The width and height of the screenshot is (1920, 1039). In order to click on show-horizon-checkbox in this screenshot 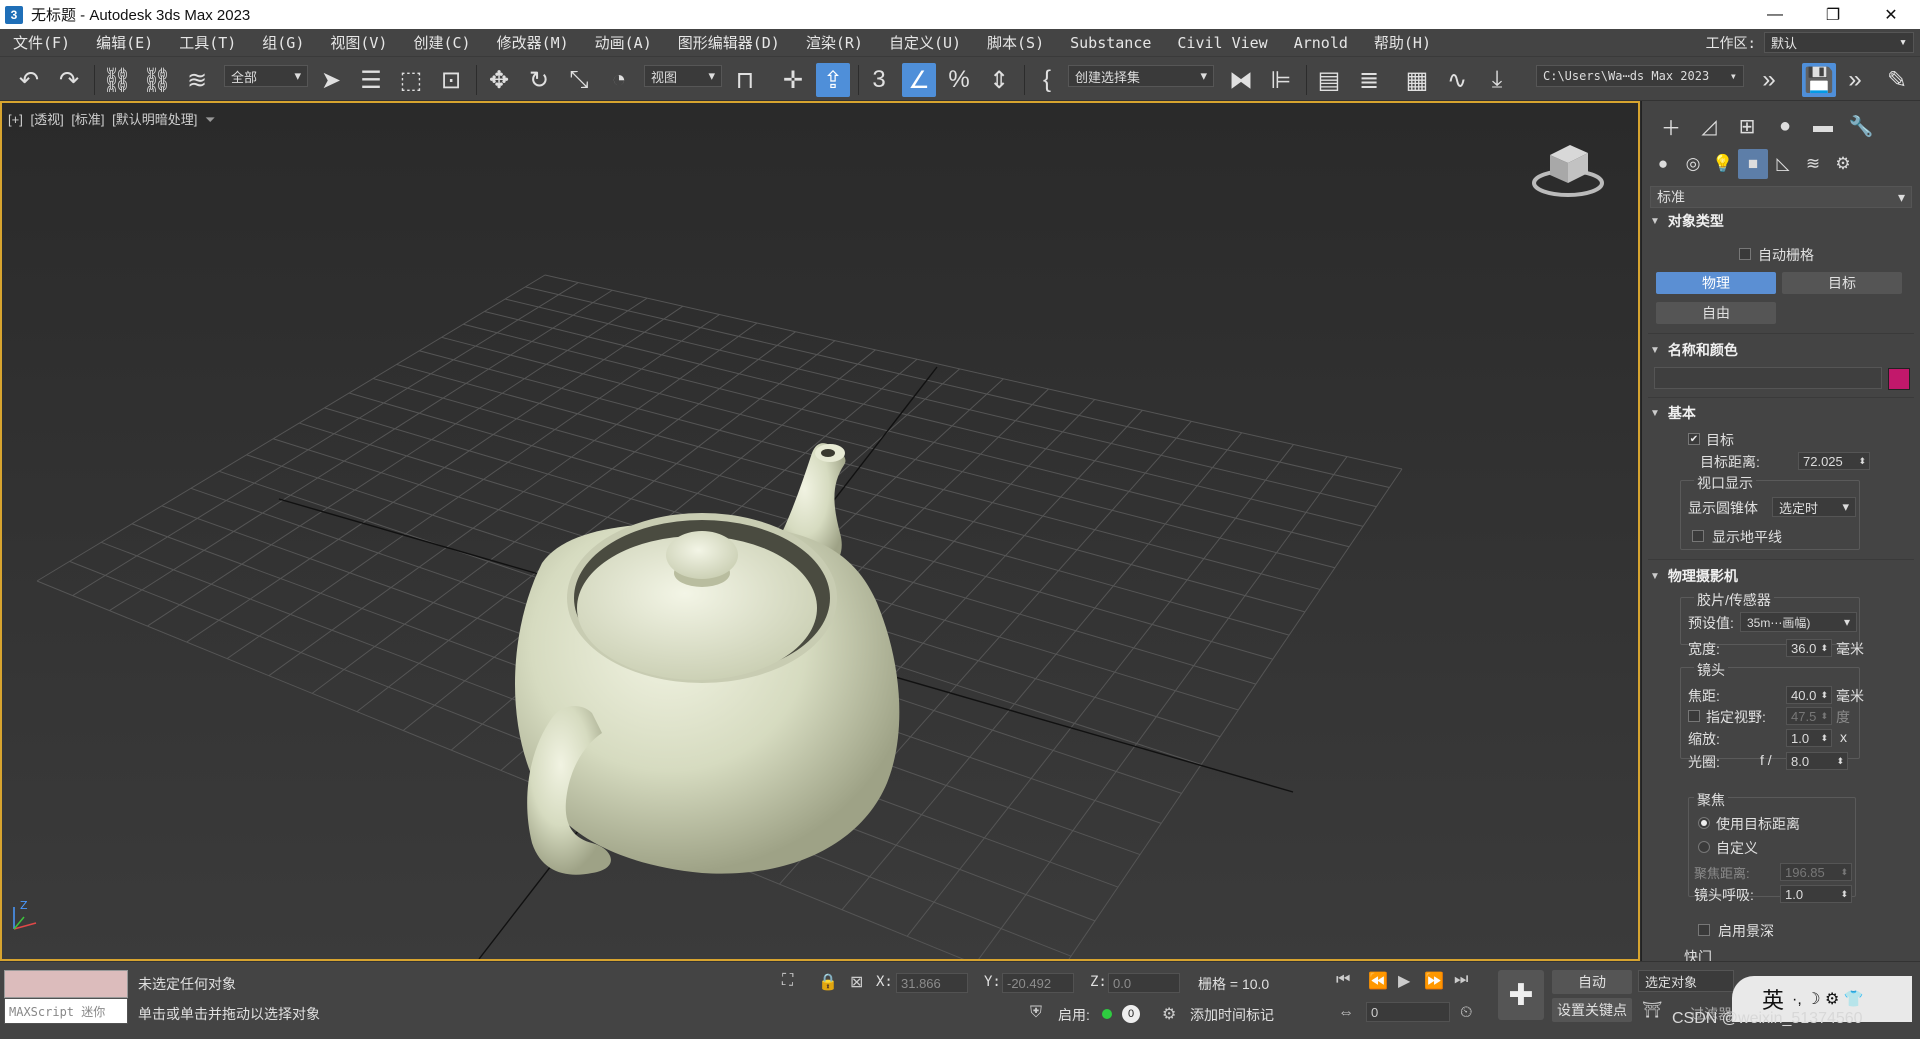, I will do `click(1698, 536)`.